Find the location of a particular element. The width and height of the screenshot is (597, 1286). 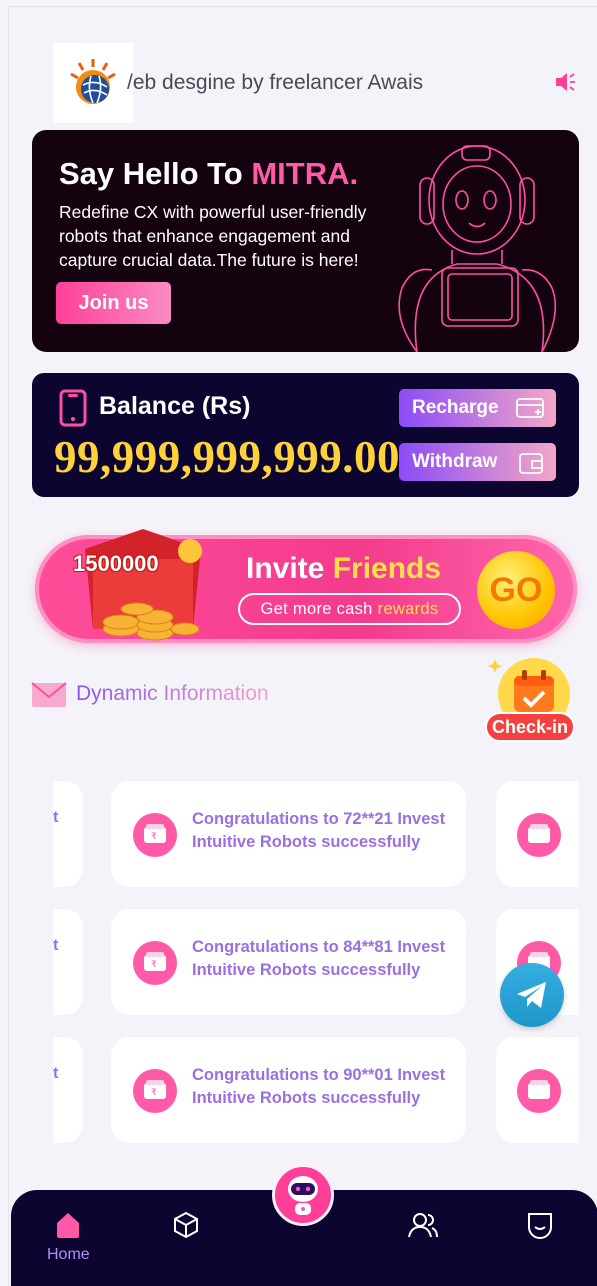

home-icon is located at coordinates (68, 1225).